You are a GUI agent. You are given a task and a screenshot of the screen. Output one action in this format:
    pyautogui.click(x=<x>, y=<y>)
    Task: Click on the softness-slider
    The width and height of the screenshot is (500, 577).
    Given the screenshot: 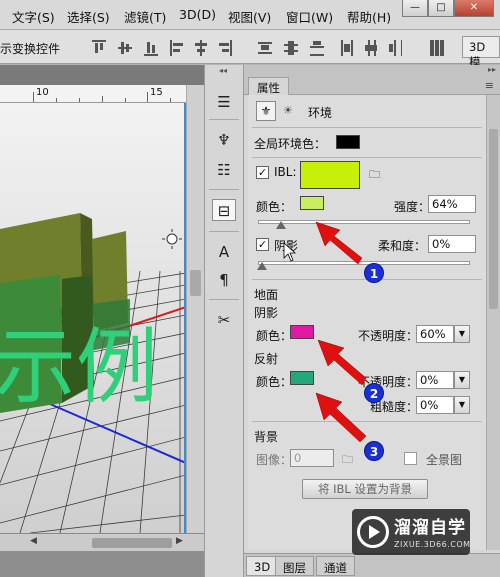 What is the action you would take?
    pyautogui.click(x=364, y=263)
    